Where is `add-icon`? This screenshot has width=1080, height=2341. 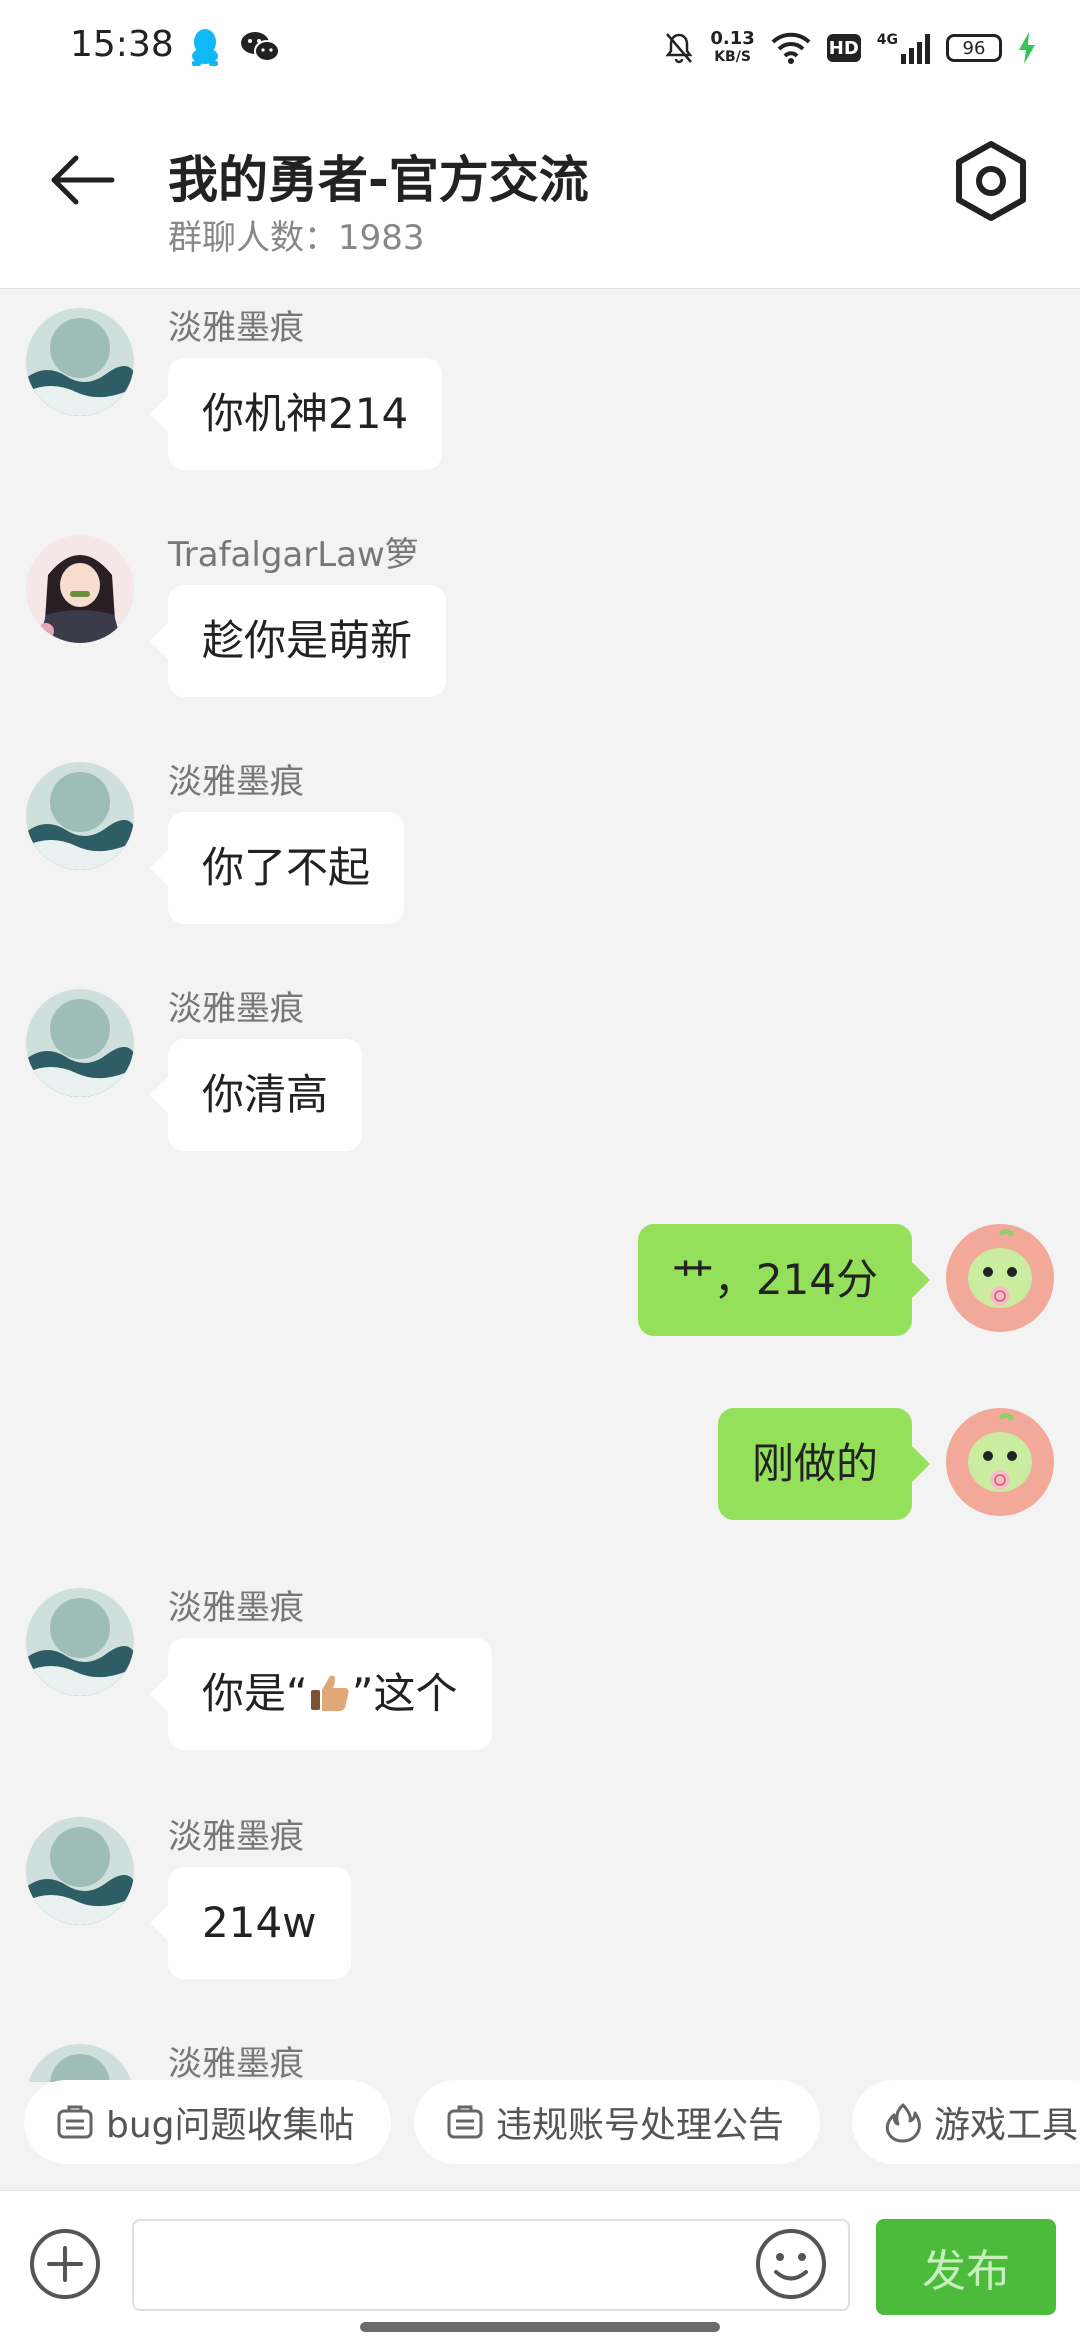
add-icon is located at coordinates (65, 2264).